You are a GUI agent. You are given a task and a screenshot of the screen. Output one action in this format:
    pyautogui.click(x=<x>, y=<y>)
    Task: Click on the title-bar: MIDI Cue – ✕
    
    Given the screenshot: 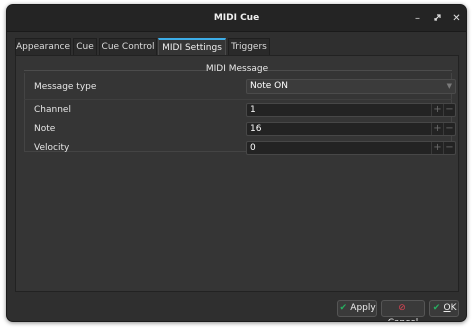 What is the action you would take?
    pyautogui.click(x=236, y=18)
    